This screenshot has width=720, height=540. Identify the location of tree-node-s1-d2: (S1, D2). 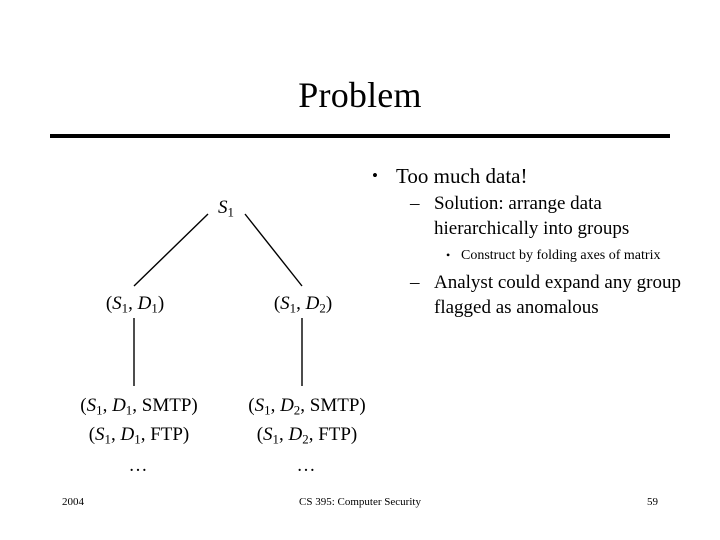
(303, 306).